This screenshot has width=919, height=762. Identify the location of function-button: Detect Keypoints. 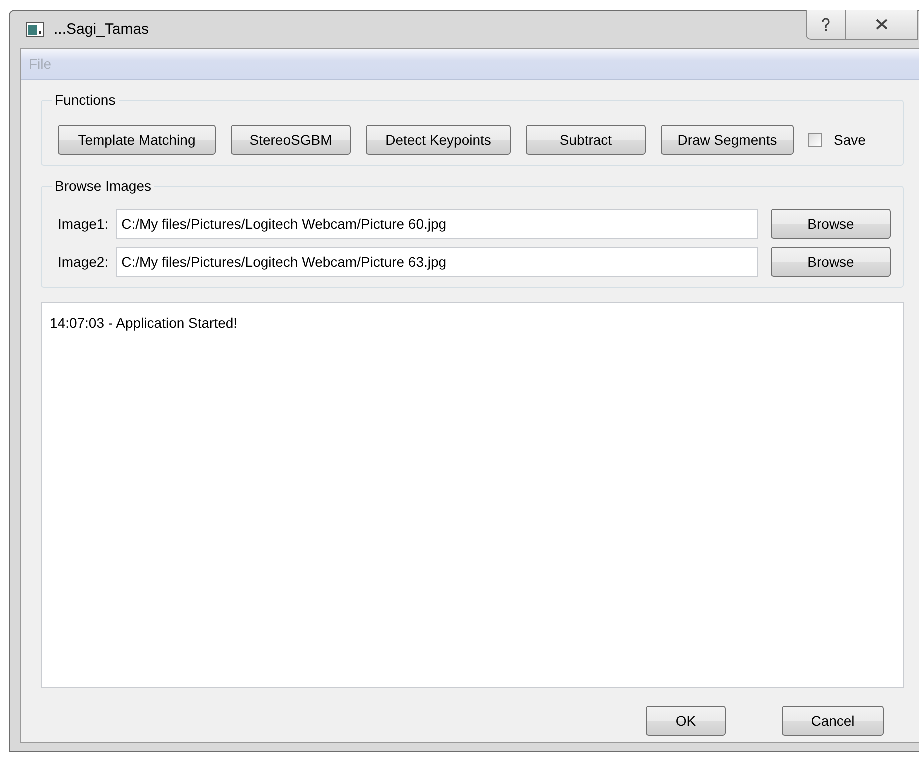
(438, 140).